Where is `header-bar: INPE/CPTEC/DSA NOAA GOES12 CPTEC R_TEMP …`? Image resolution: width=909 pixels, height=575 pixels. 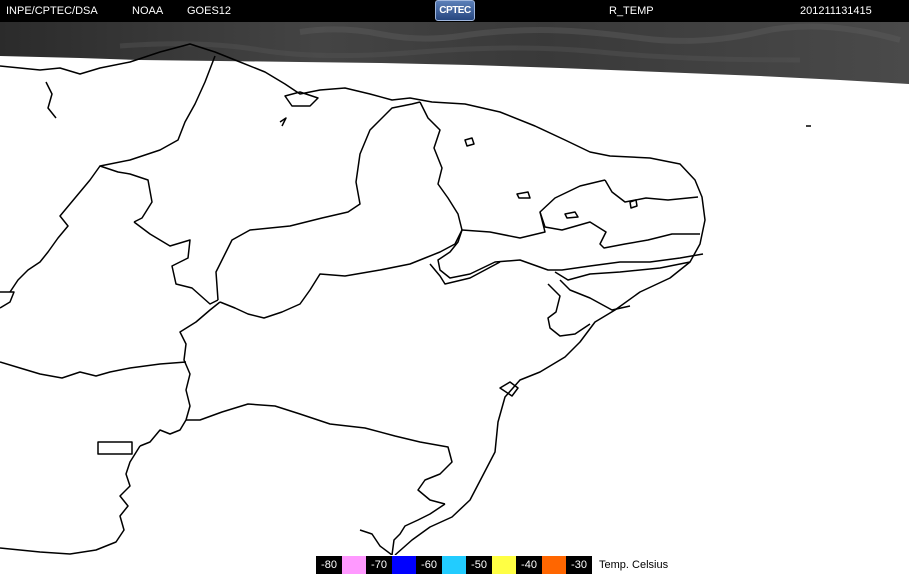 header-bar: INPE/CPTEC/DSA NOAA GOES12 CPTEC R_TEMP … is located at coordinates (454, 11).